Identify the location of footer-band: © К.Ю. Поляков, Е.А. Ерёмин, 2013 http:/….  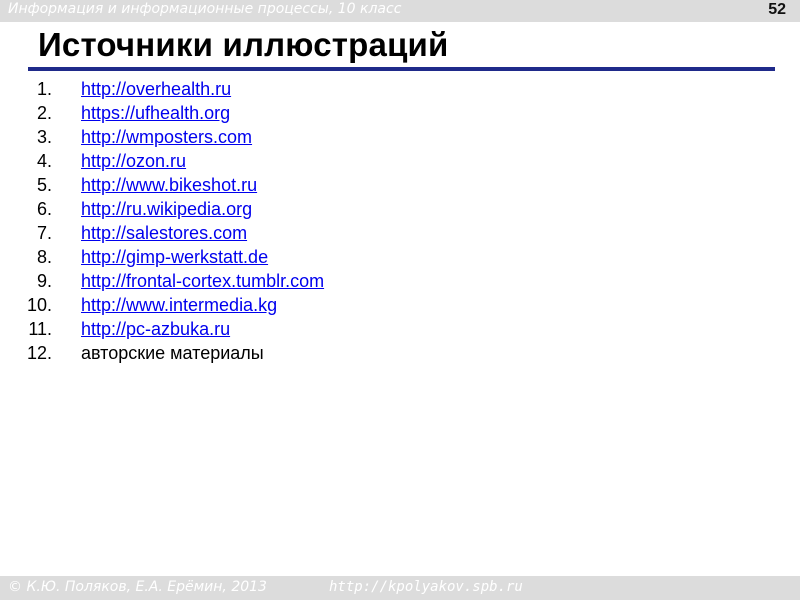
(400, 588).